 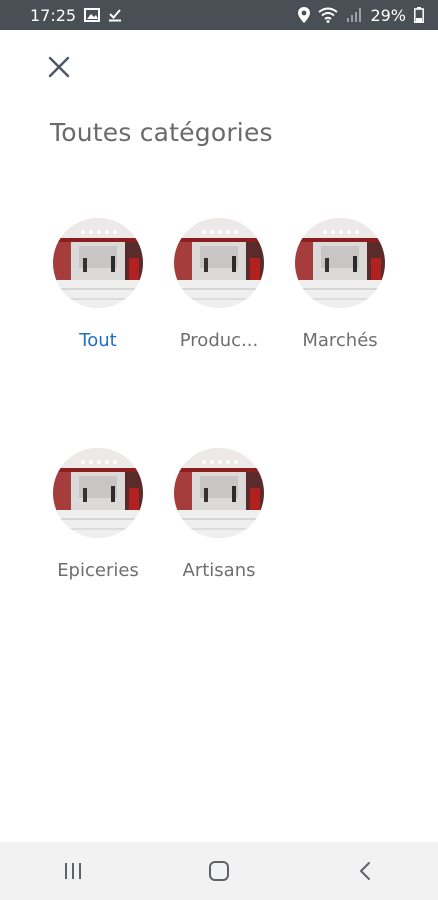 I want to click on recent-apps-icon, so click(x=73, y=871).